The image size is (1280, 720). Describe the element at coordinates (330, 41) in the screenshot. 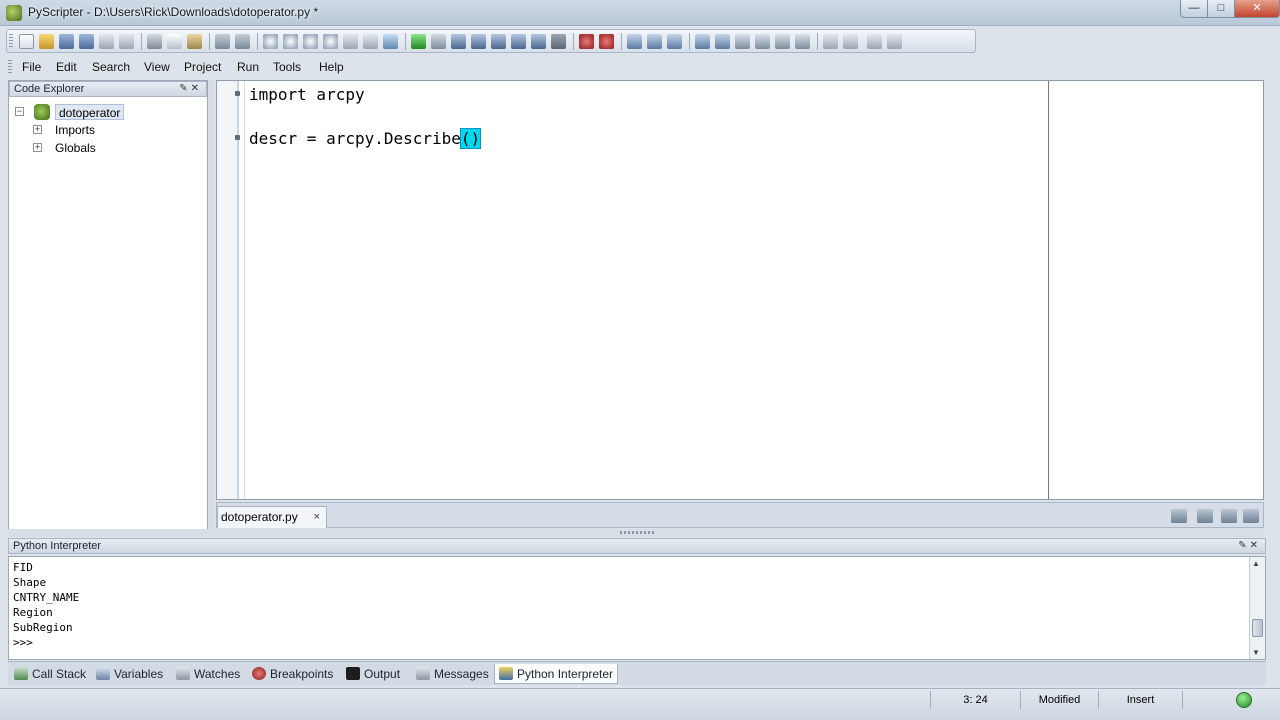

I see `find-in-files-icon` at that location.